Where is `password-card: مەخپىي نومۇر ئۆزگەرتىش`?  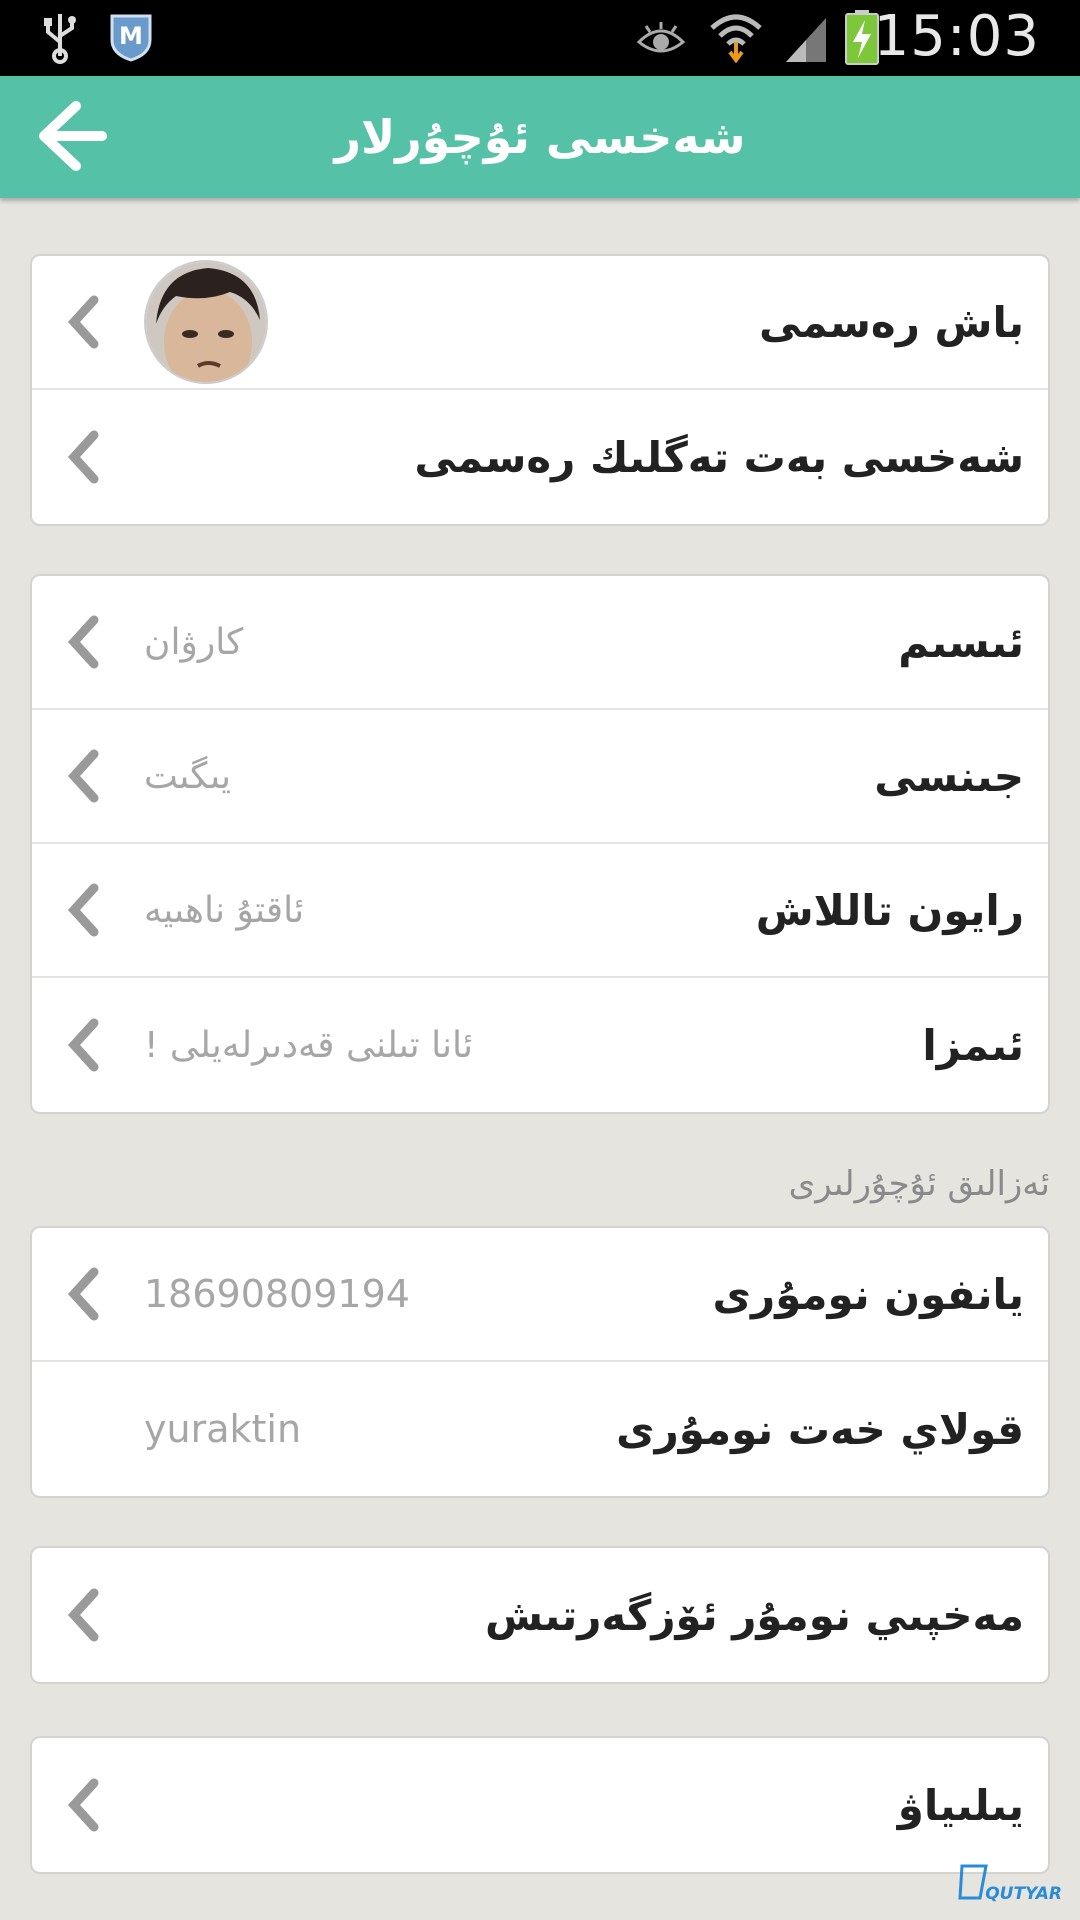 password-card: مەخپىي نومۇر ئۆزگەرتىش is located at coordinates (540, 1615).